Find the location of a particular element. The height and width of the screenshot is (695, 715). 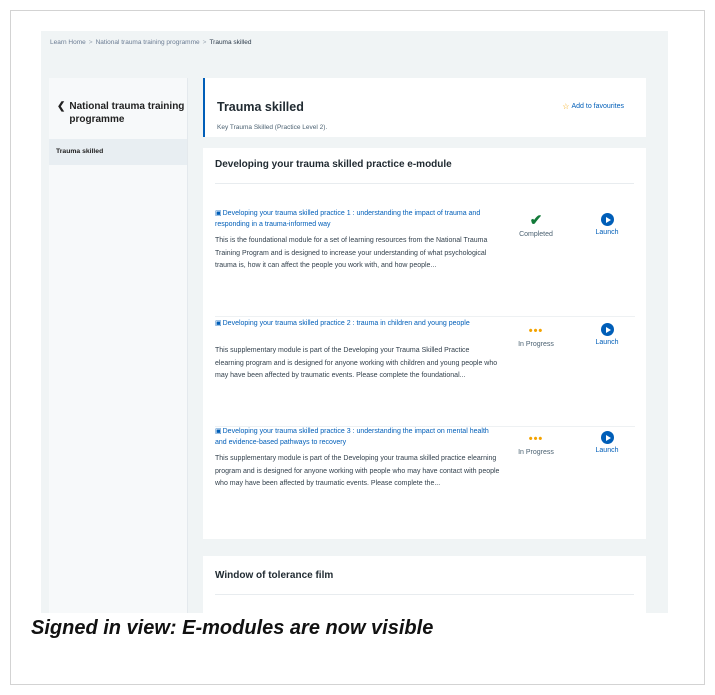

add-to-favourites-button: ☆ Add to favourites is located at coordinates (593, 106).